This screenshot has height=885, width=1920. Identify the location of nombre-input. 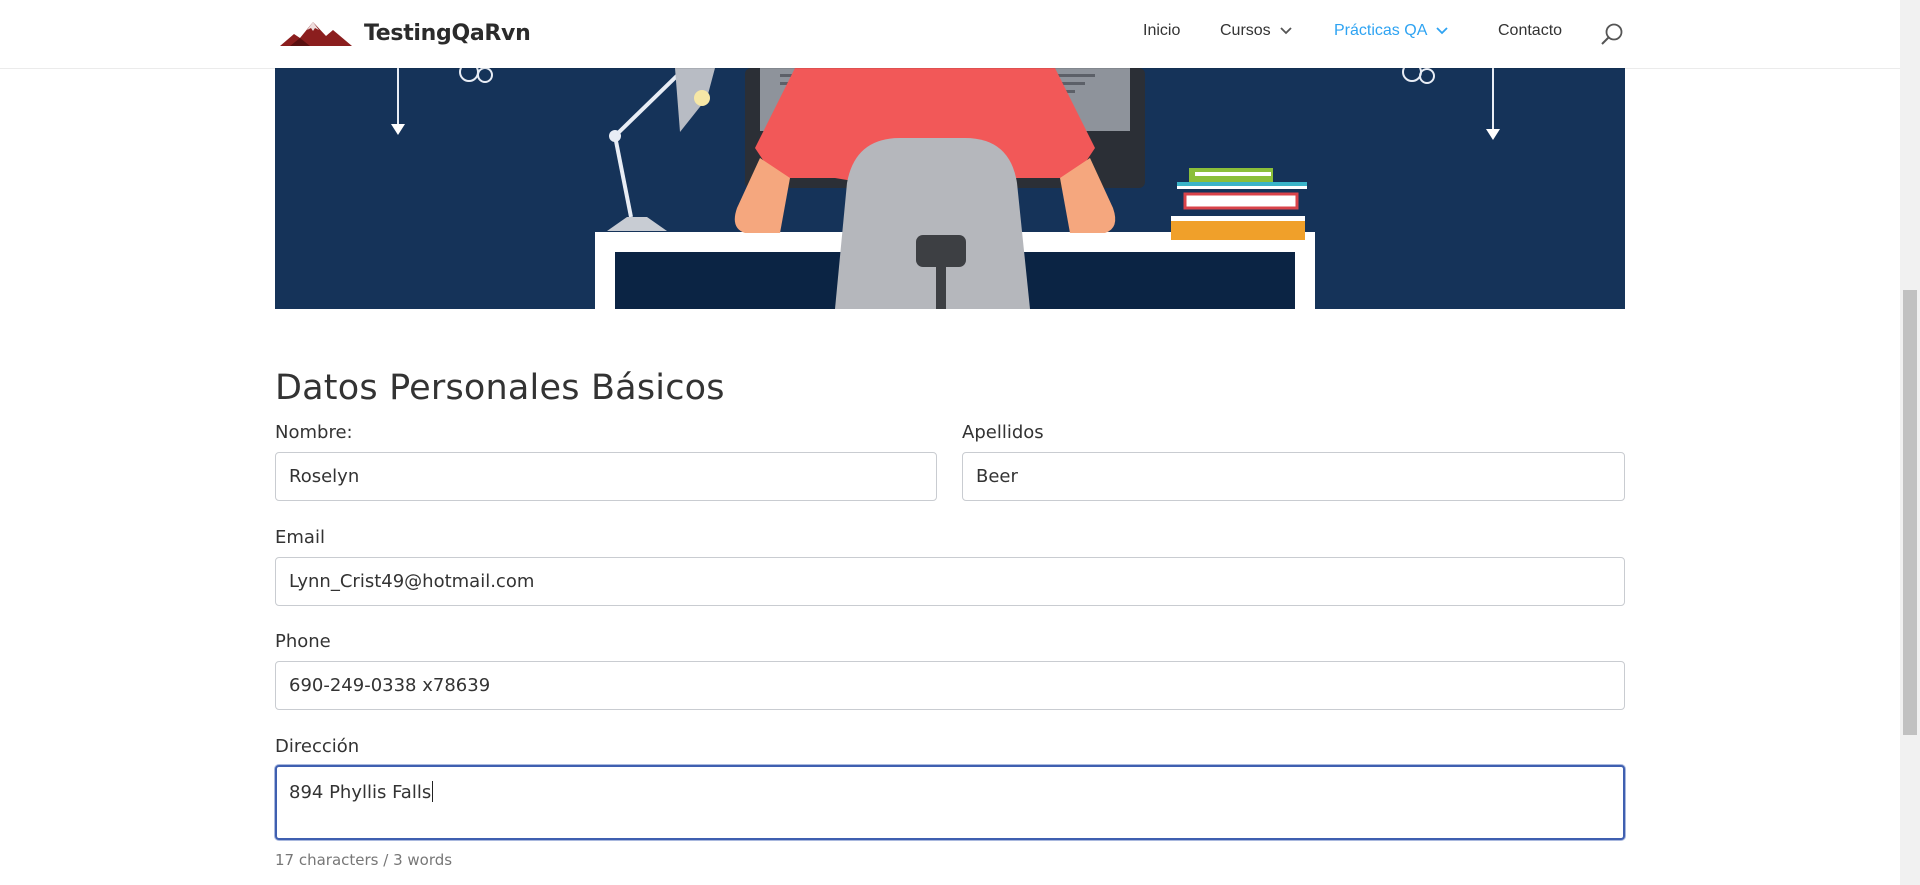
(606, 476).